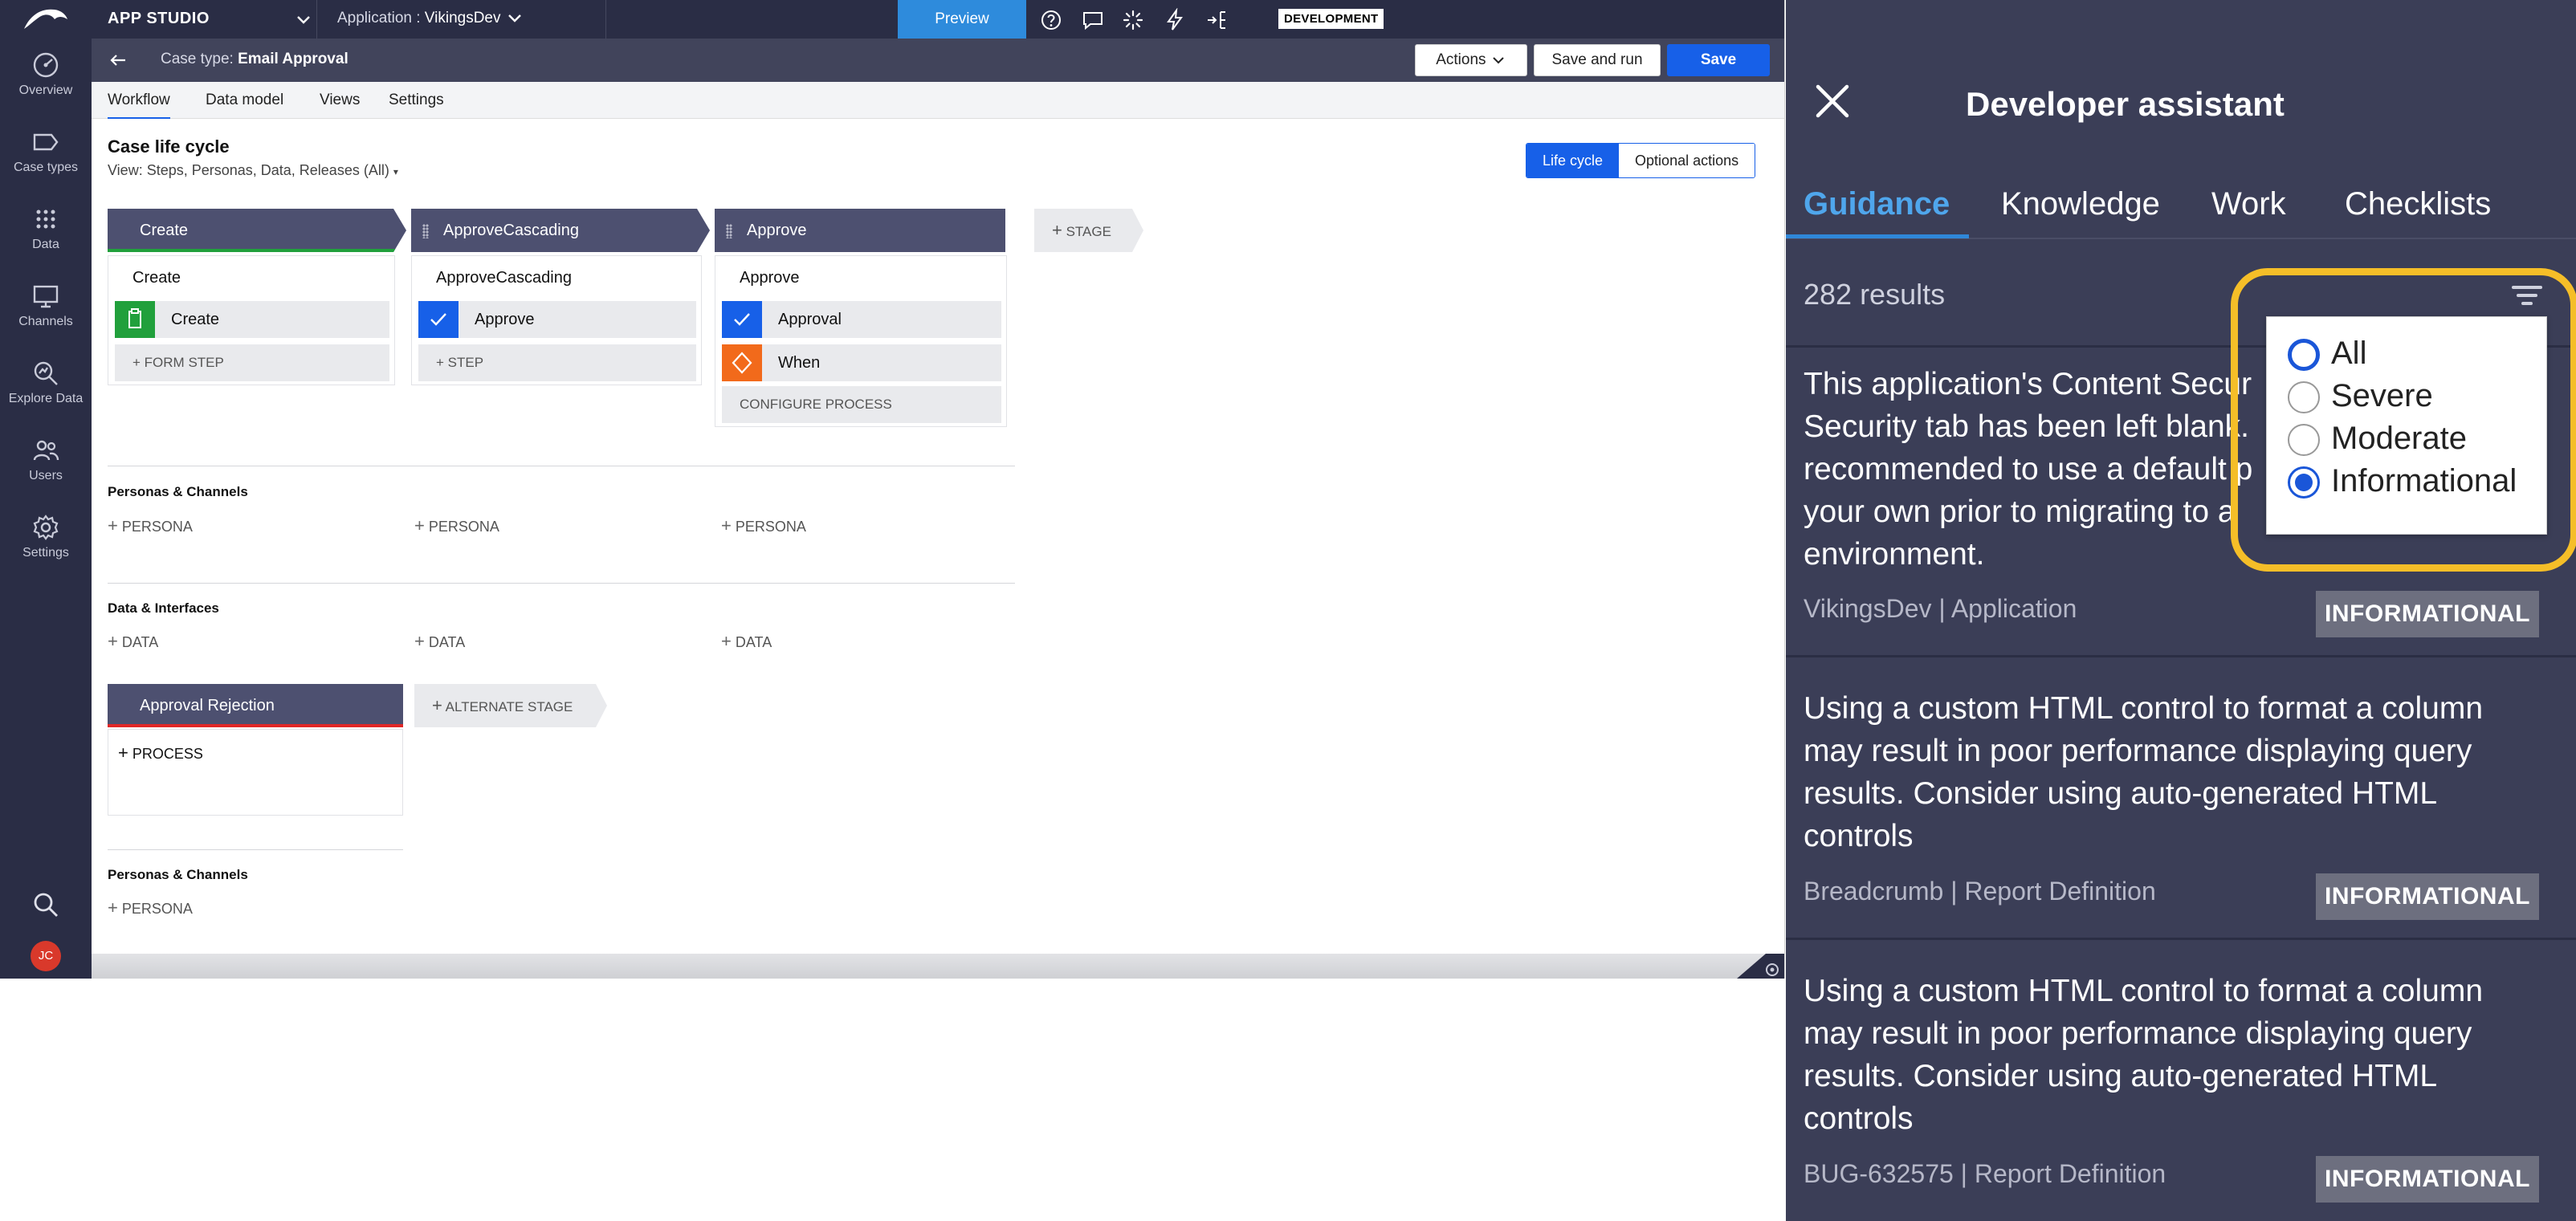  Describe the element at coordinates (46, 383) in the screenshot. I see `nav-explore-data: Explore Data` at that location.